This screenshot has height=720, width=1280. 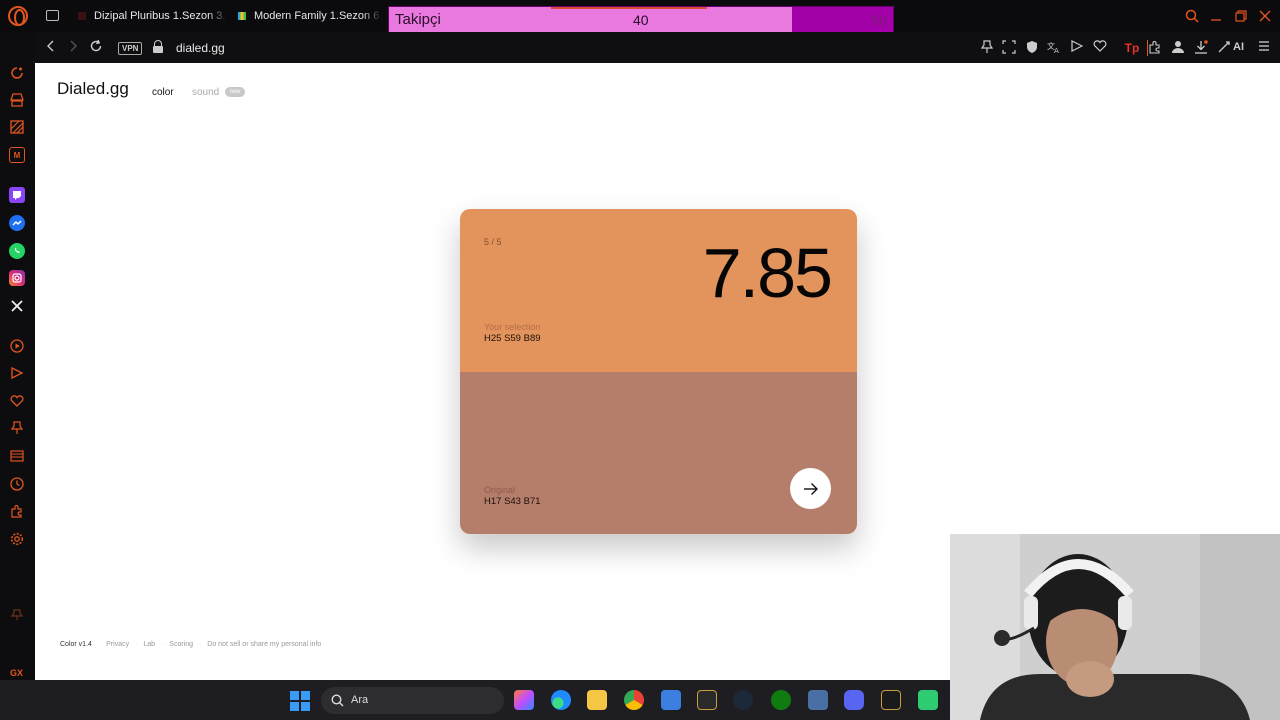 I want to click on tab-title: Dizipal Pluribus 1.Sezon 3., so click(x=160, y=16).